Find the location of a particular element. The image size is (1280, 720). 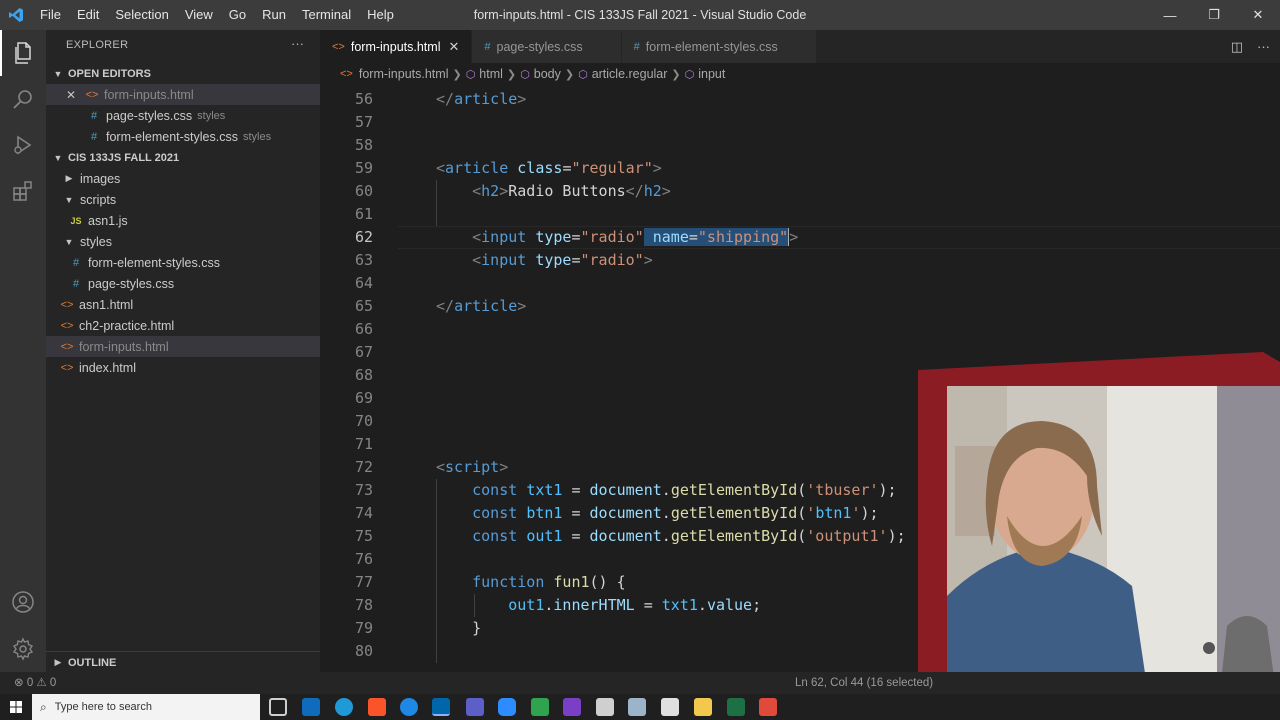

tab-page-styles: # page-styles.css is located at coordinates (547, 46).